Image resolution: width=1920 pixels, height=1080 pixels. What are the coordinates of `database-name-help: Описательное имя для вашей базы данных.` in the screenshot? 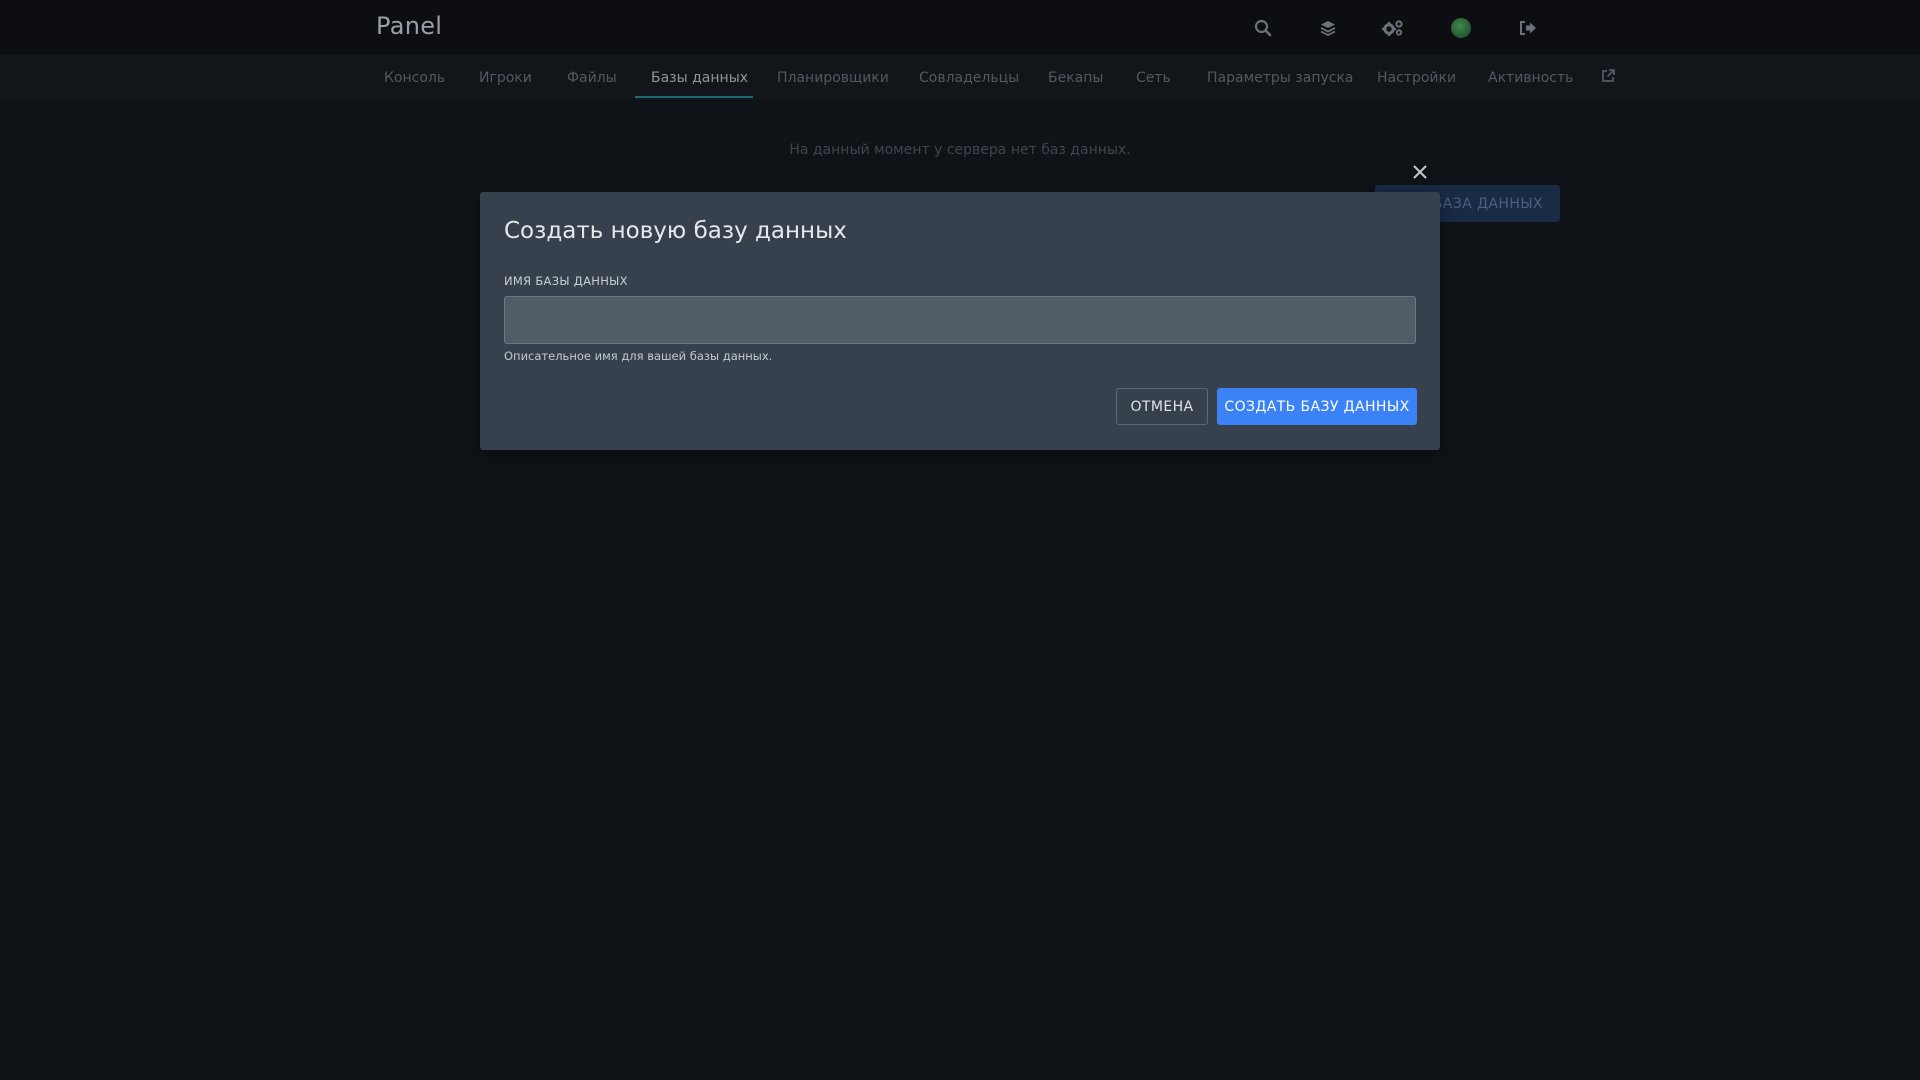 It's located at (638, 356).